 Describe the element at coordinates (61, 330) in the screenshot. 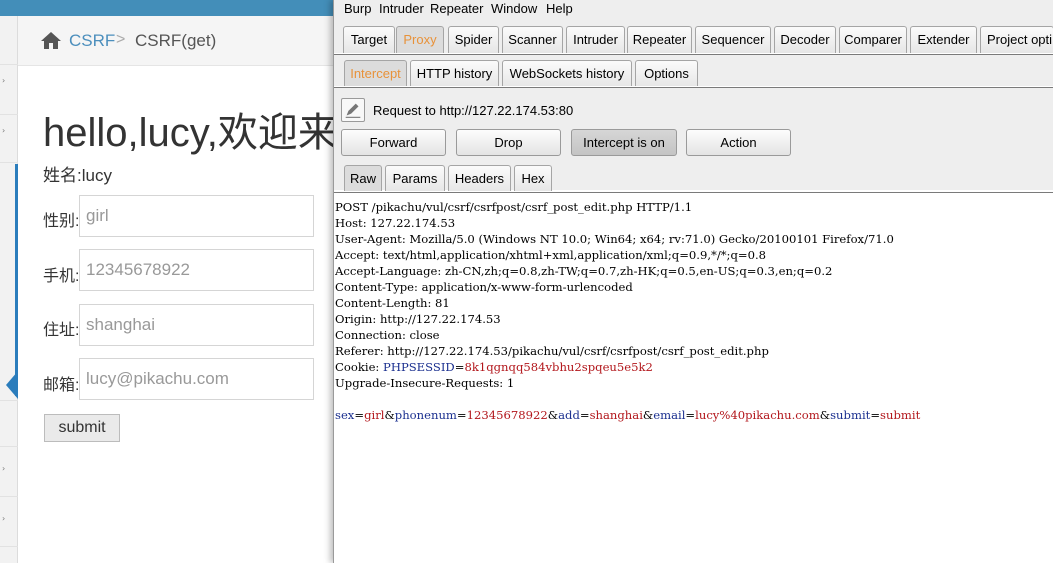

I see `address-label: 住址:` at that location.